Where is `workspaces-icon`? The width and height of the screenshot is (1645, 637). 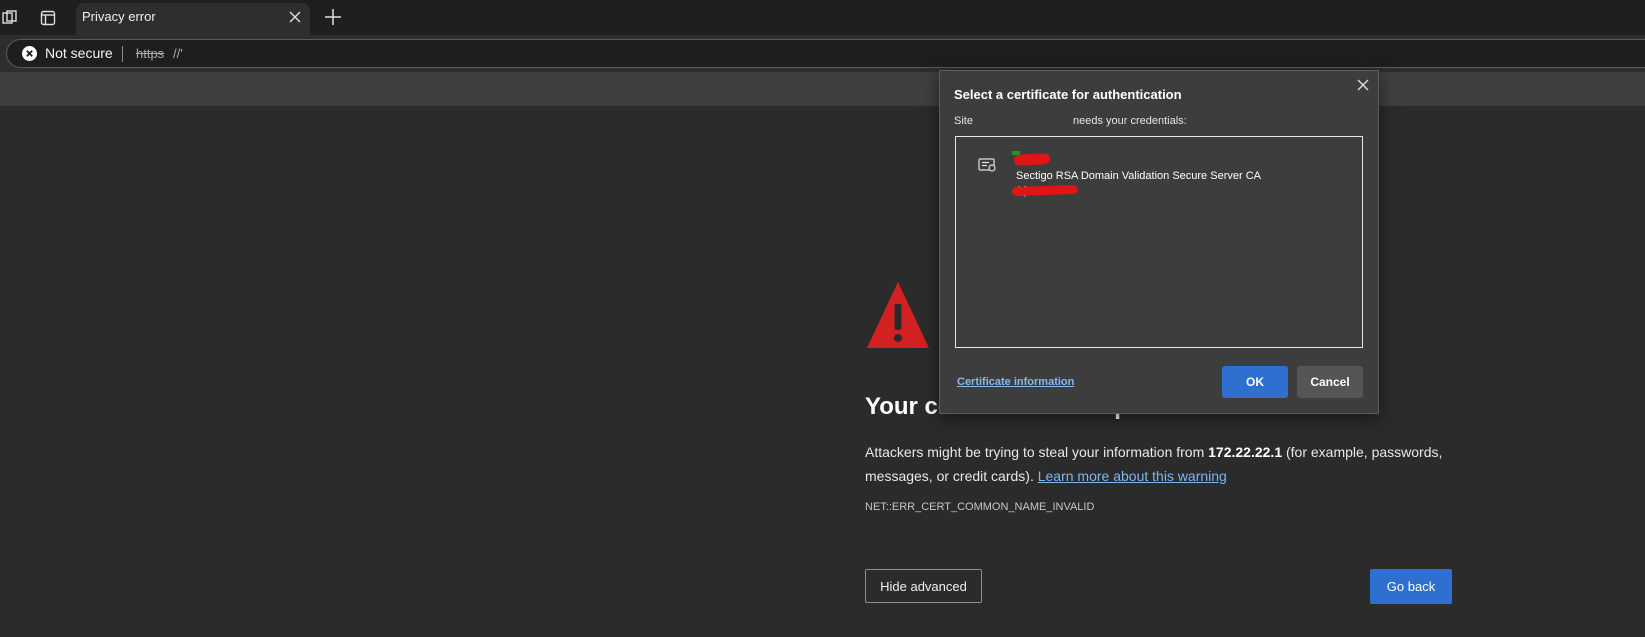 workspaces-icon is located at coordinates (10, 18).